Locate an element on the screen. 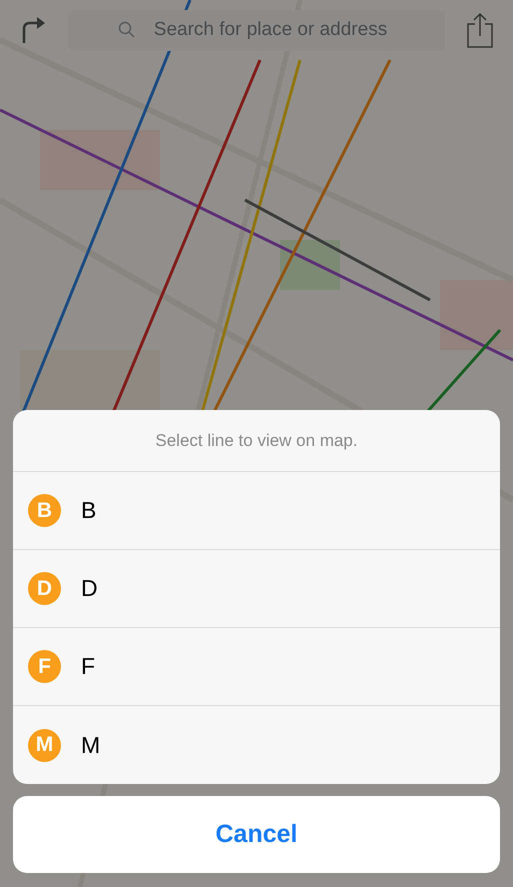 The image size is (513, 887). line-badge: B is located at coordinates (44, 510).